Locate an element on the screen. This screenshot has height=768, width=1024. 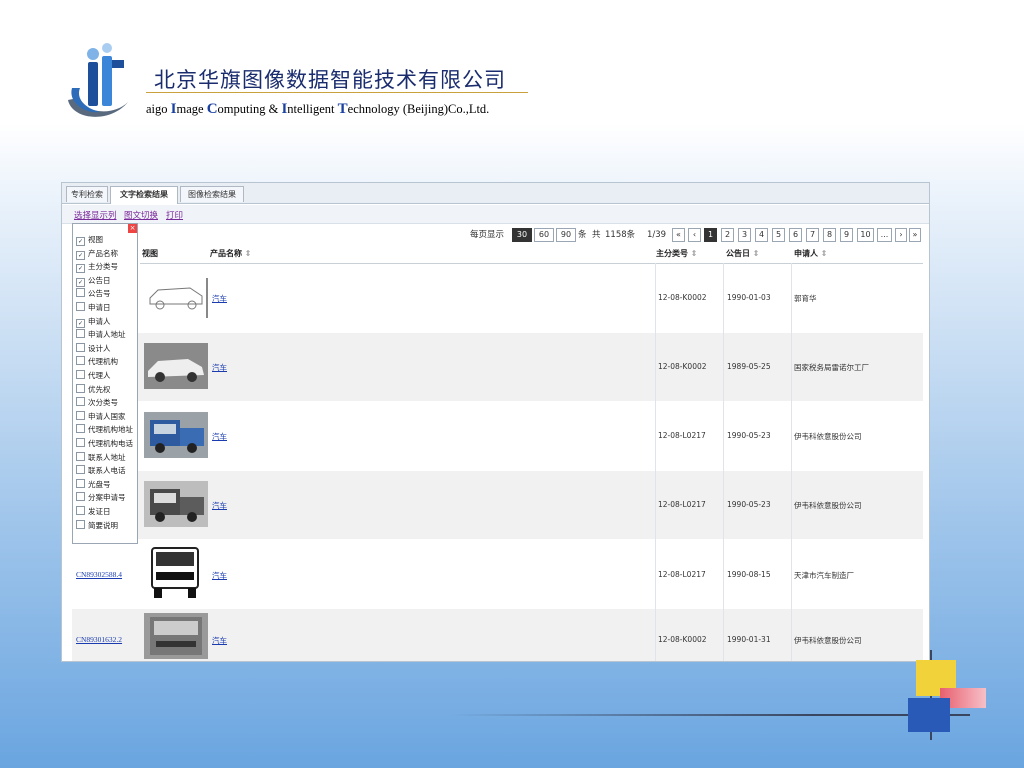
page-button-5: 5 is located at coordinates (778, 235).